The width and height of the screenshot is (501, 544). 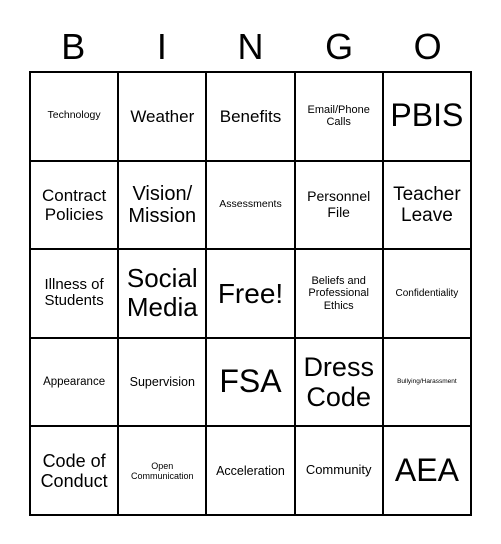 I want to click on bingo-cell: Acceleration, so click(x=250, y=470).